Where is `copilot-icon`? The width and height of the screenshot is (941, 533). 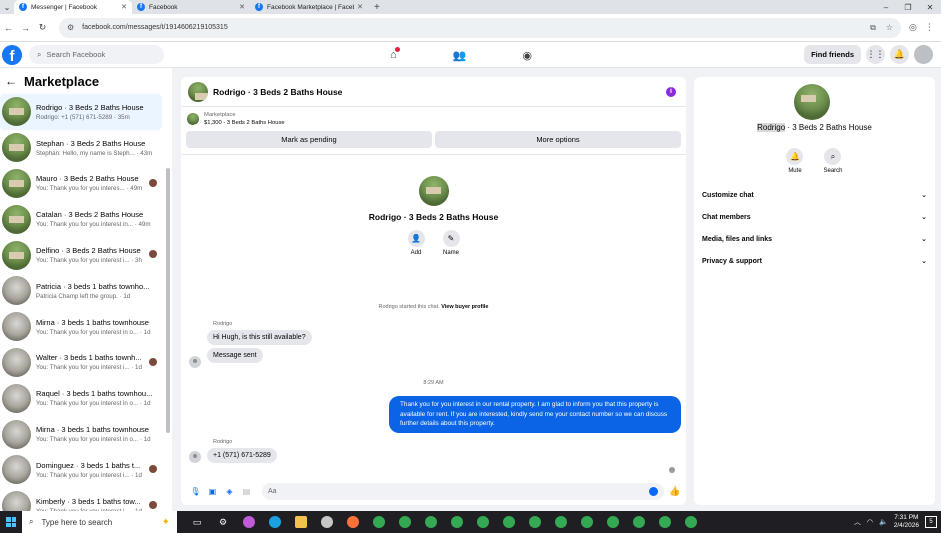 copilot-icon is located at coordinates (249, 522).